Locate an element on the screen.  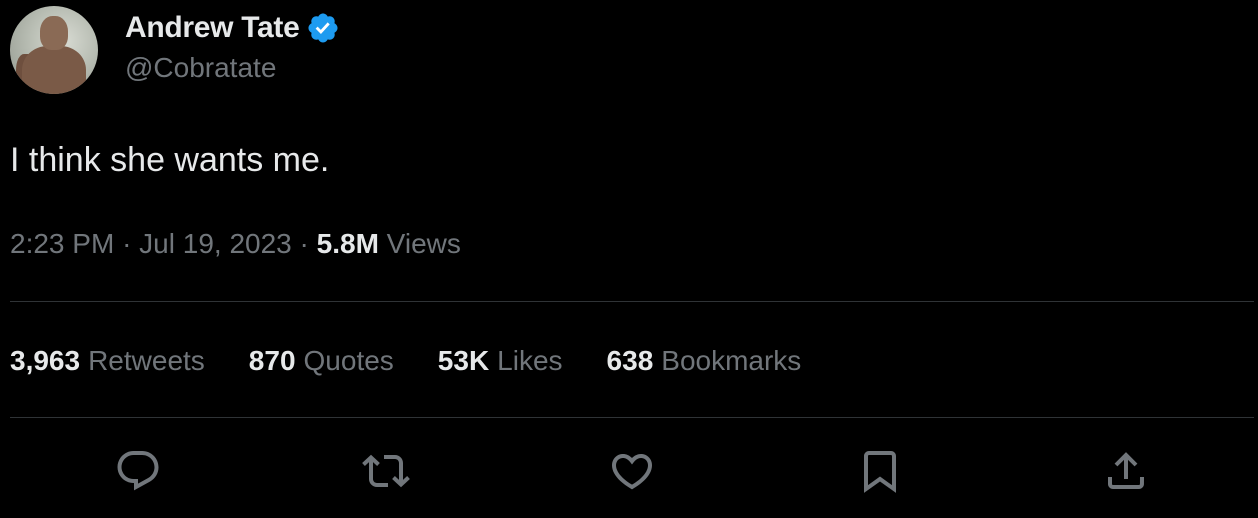
retweet-button is located at coordinates (386, 471).